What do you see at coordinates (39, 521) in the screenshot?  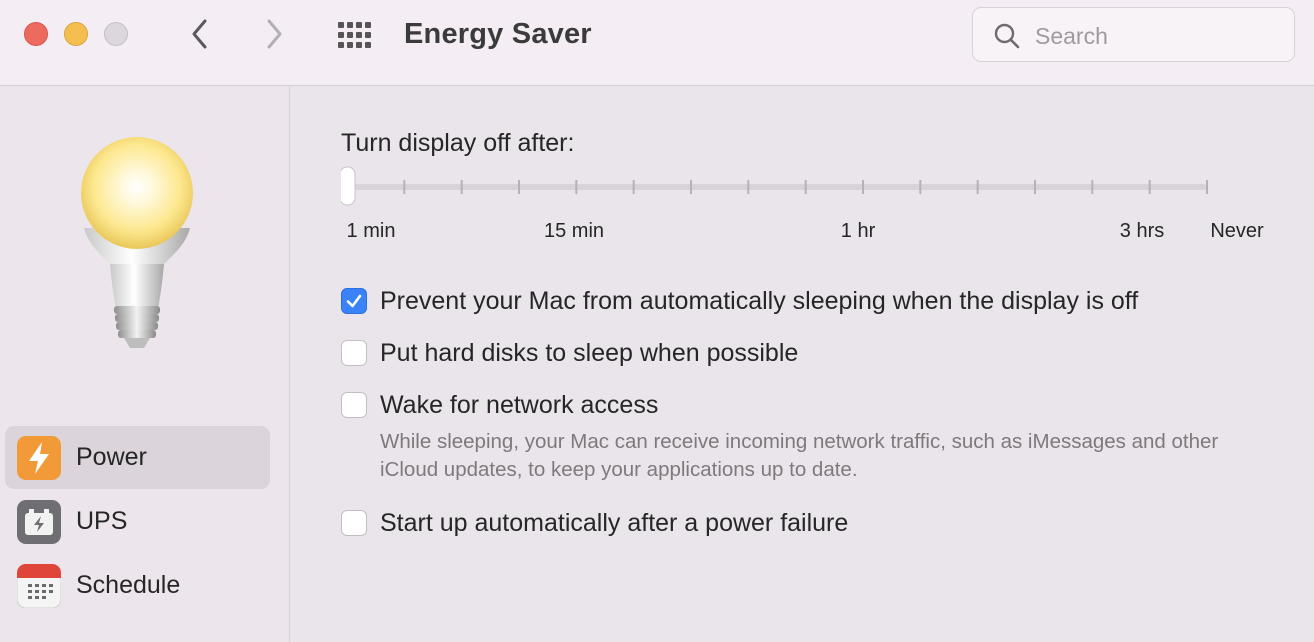 I see `ups-icon` at bounding box center [39, 521].